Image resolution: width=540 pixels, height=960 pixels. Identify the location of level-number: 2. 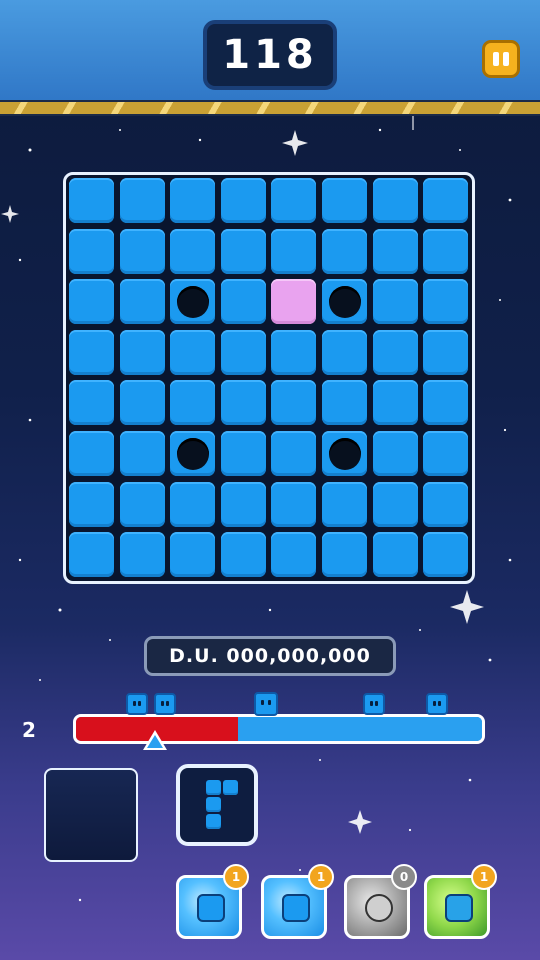
(29, 730).